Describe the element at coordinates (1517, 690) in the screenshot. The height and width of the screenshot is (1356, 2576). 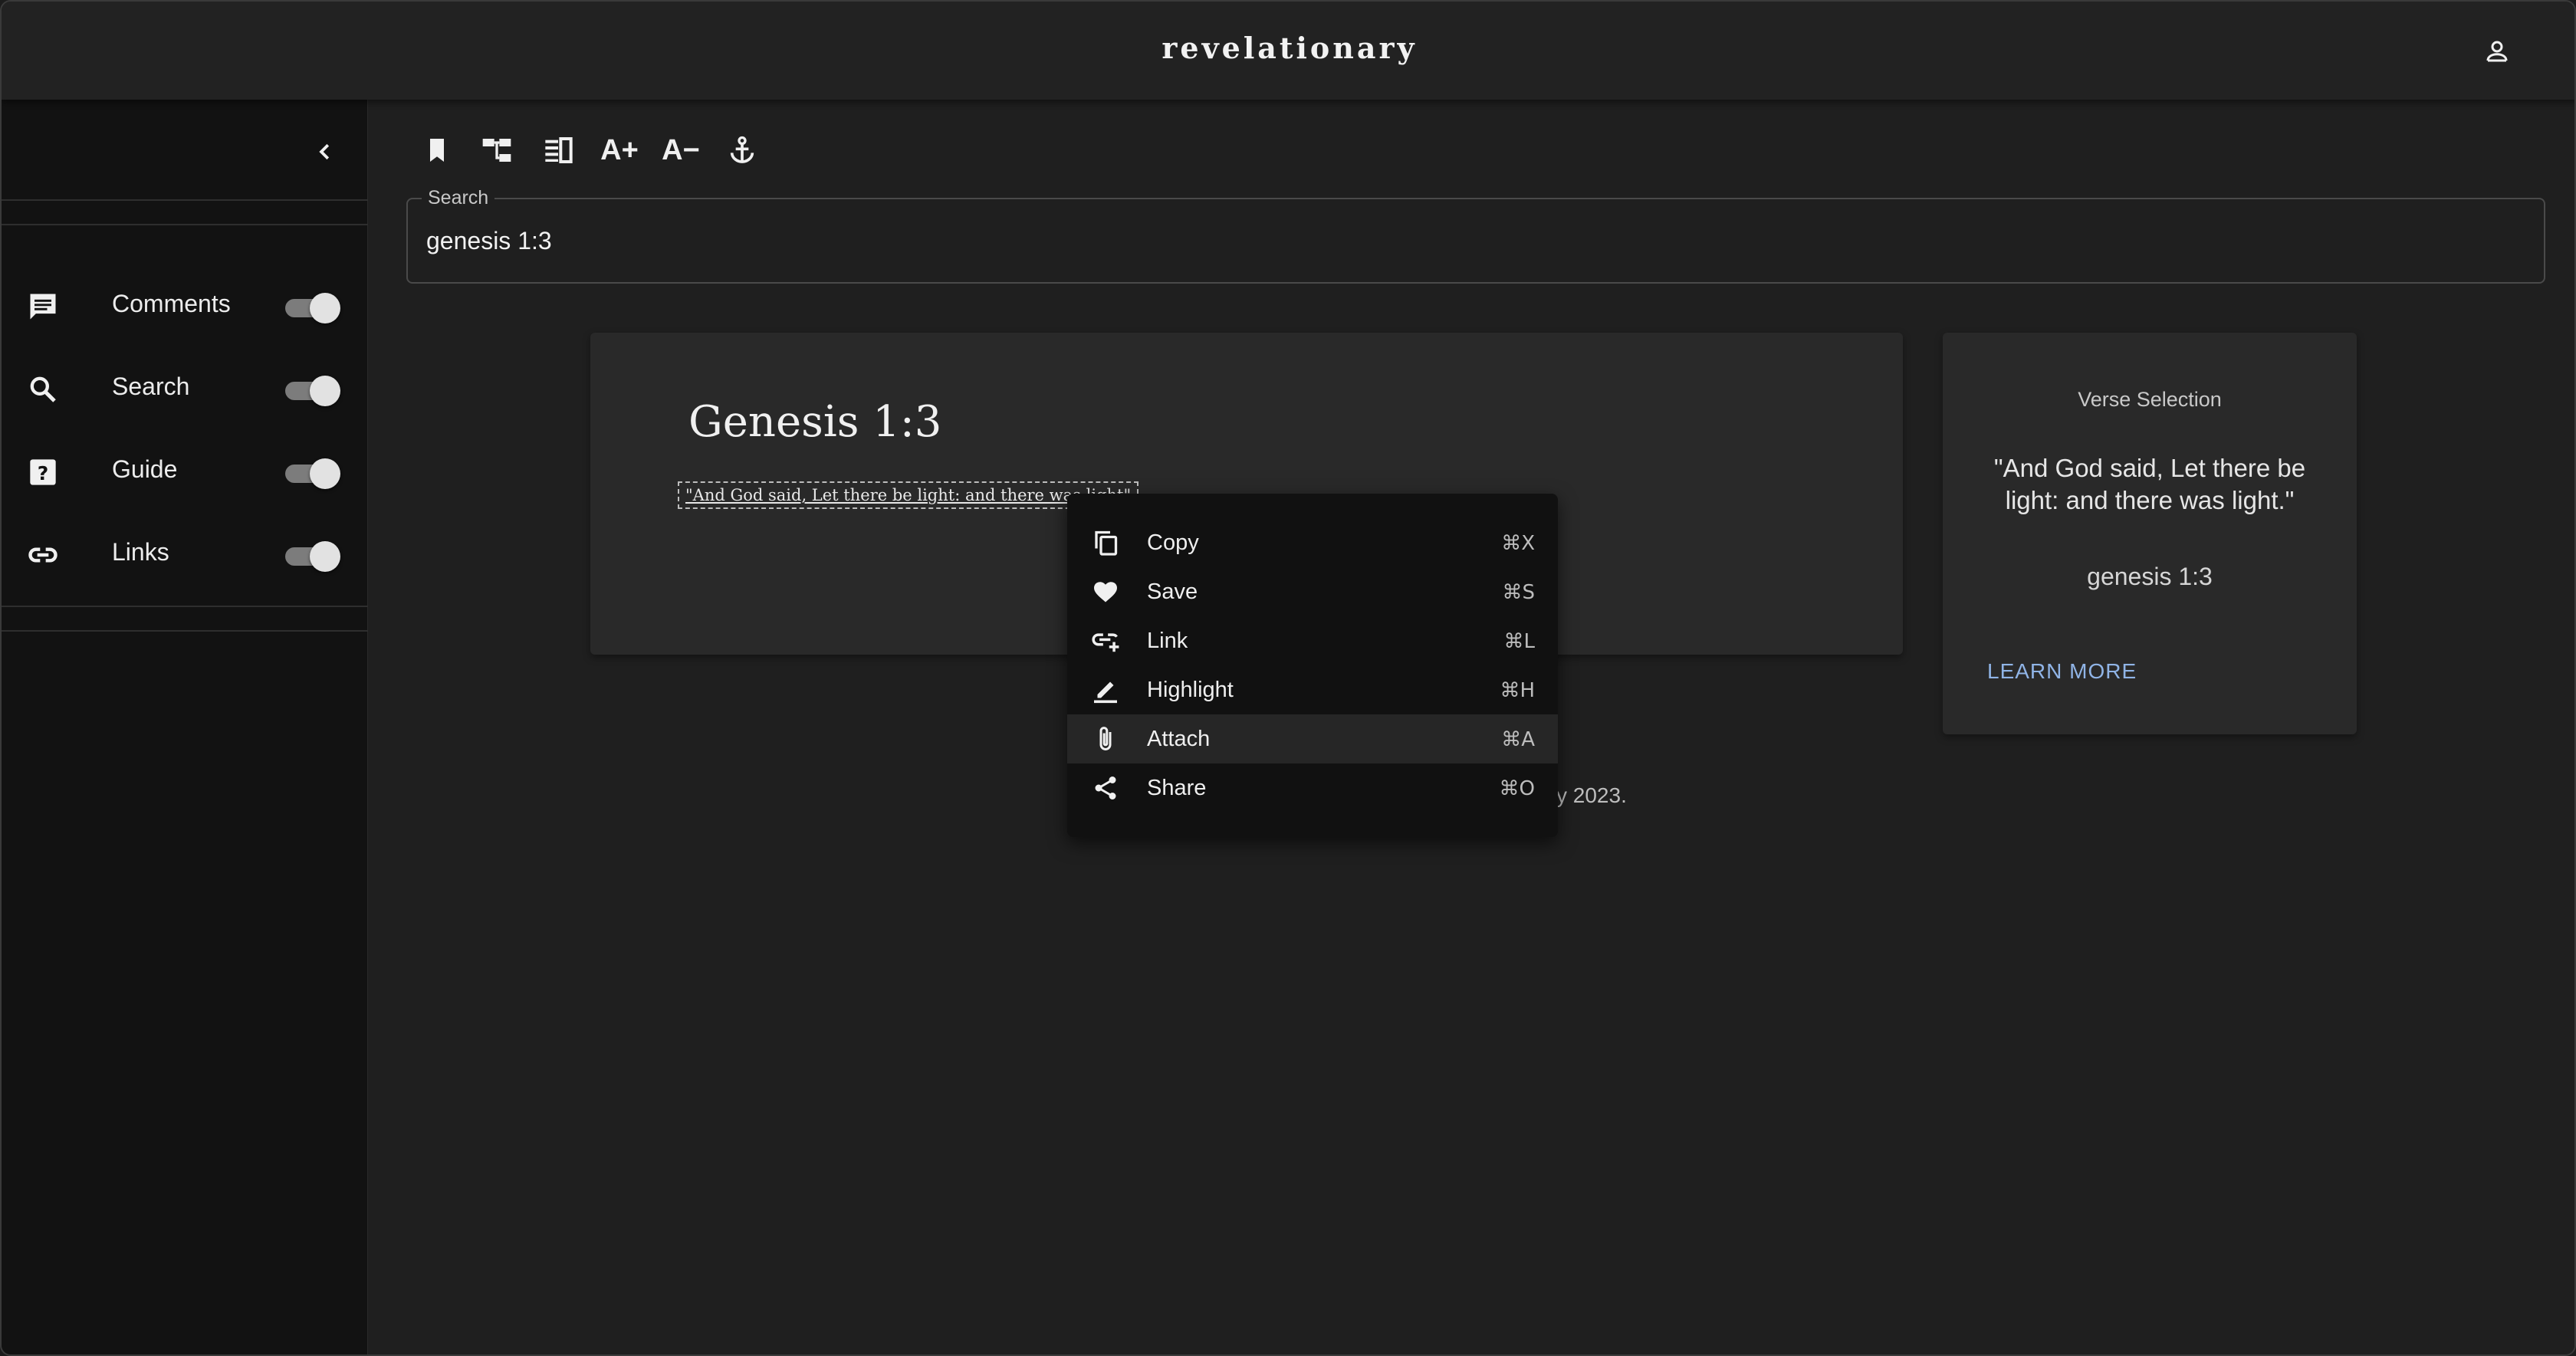
I see `menu-item-shortcut: ⌘H` at that location.